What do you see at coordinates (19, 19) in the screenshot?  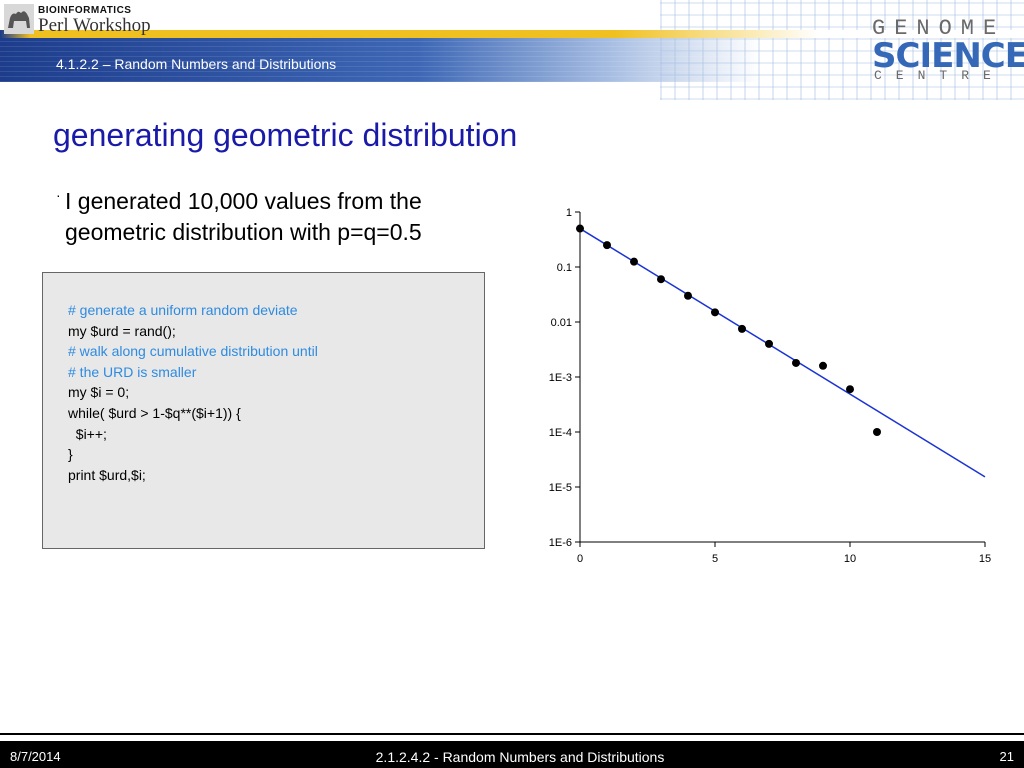 I see `camel-icon` at bounding box center [19, 19].